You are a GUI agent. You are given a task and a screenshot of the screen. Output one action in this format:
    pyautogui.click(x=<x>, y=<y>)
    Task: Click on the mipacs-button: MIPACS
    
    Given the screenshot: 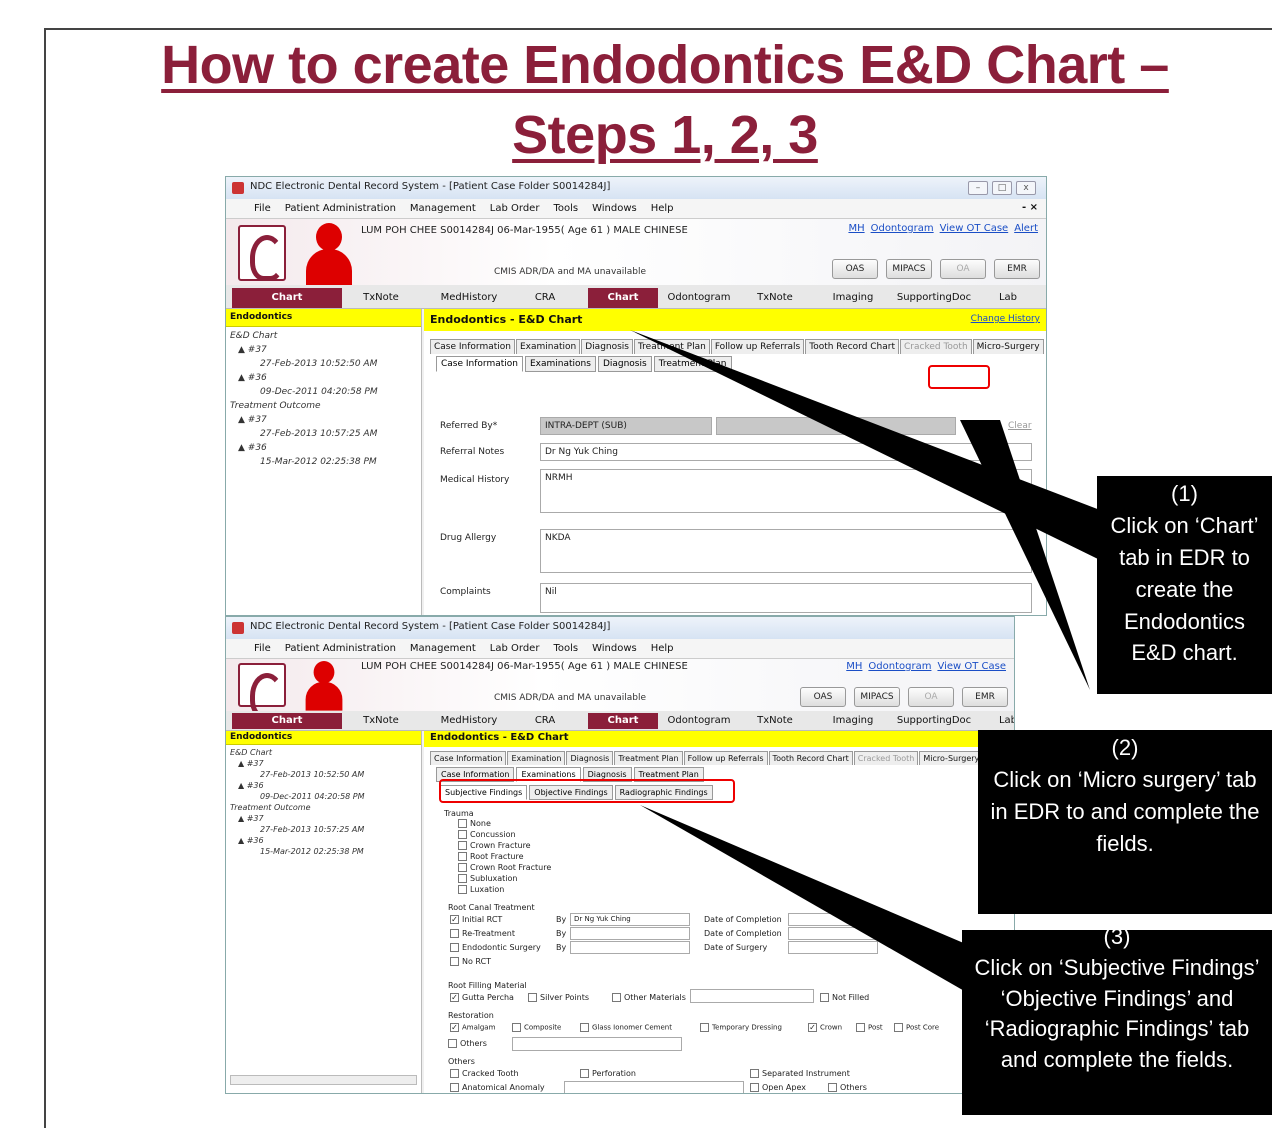 What is the action you would take?
    pyautogui.click(x=909, y=269)
    